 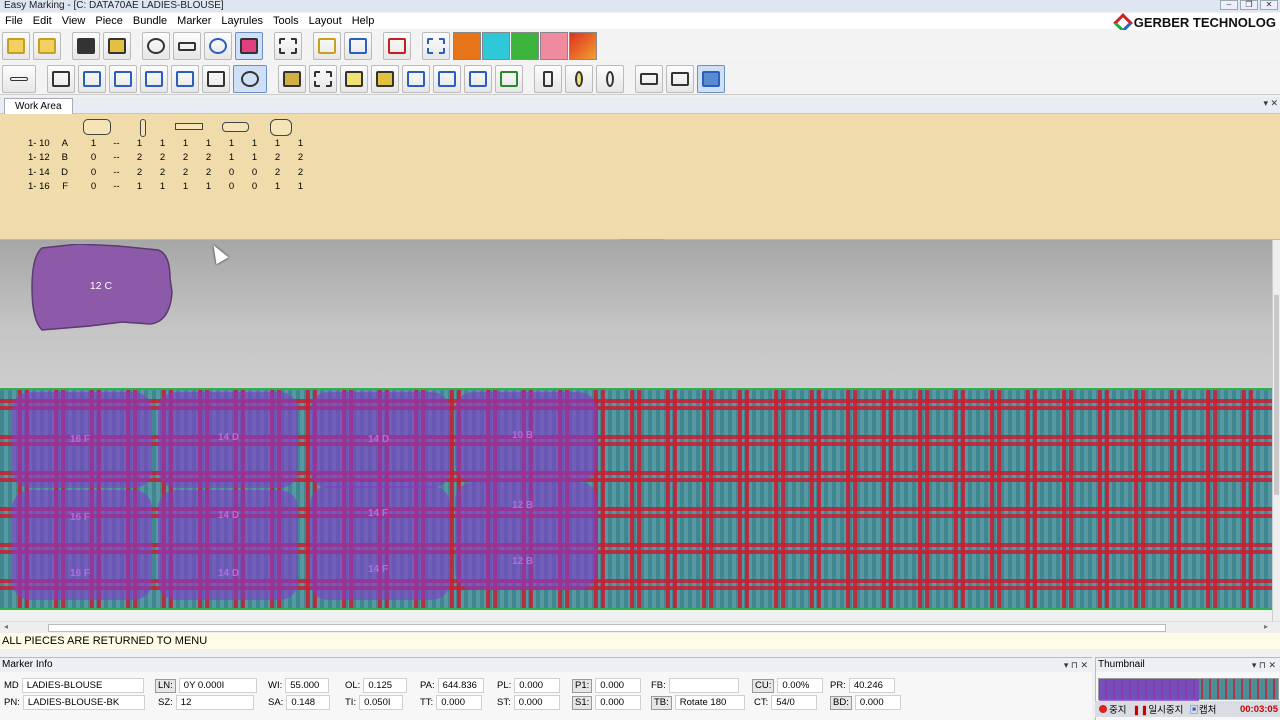 What do you see at coordinates (1266, 626) in the screenshot?
I see `scroll-right-icon: ▸` at bounding box center [1266, 626].